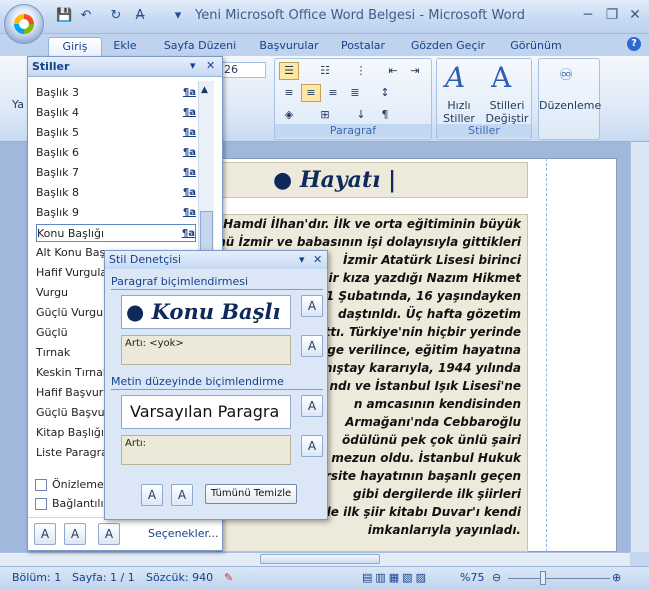 The width and height of the screenshot is (649, 589). I want to click on paragraph-section-label: Paragraf biçimlendirmesi, so click(180, 281).